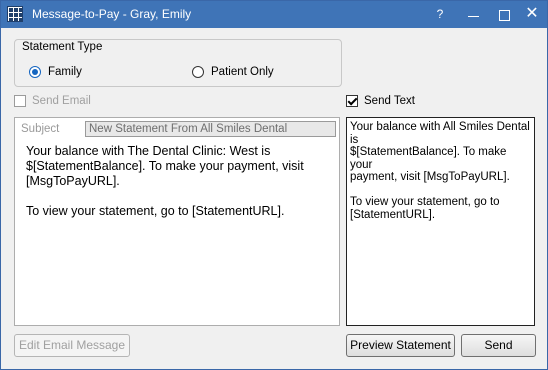  What do you see at coordinates (242, 72) in the screenshot?
I see `radio-patient-only-label: Patient Only` at bounding box center [242, 72].